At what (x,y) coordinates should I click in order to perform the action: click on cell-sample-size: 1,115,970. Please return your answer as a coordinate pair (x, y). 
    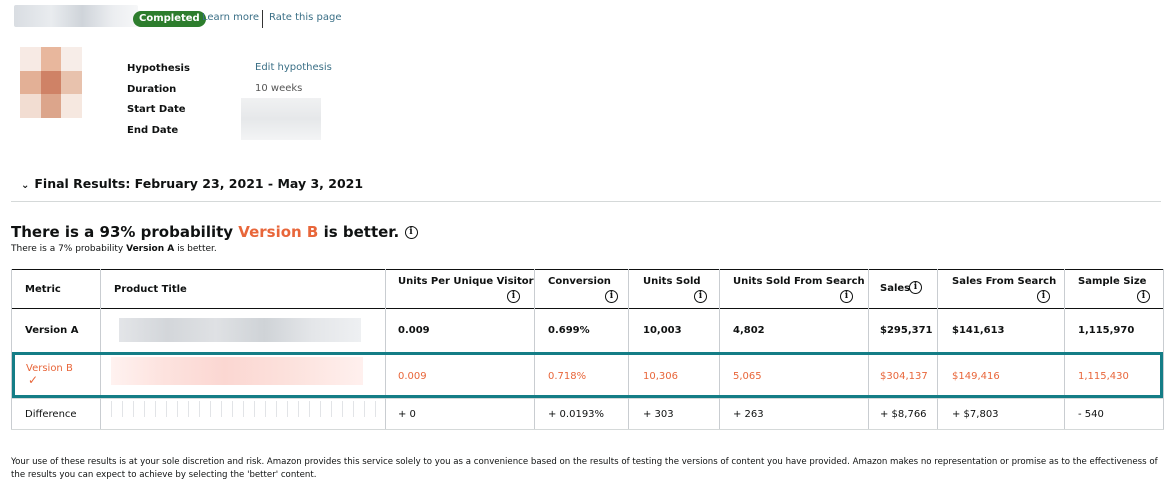
    Looking at the image, I should click on (1106, 330).